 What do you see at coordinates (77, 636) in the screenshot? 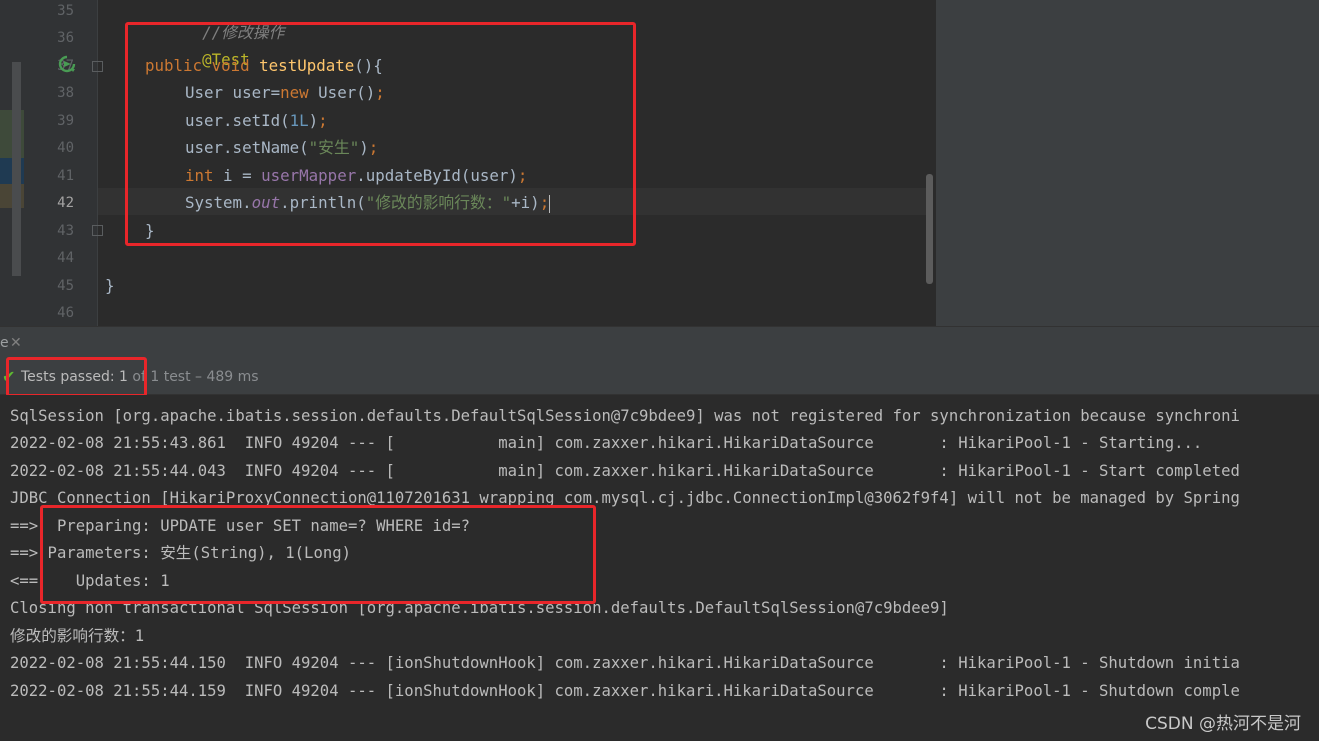
I see `console-line: 修改的影响行数：1` at bounding box center [77, 636].